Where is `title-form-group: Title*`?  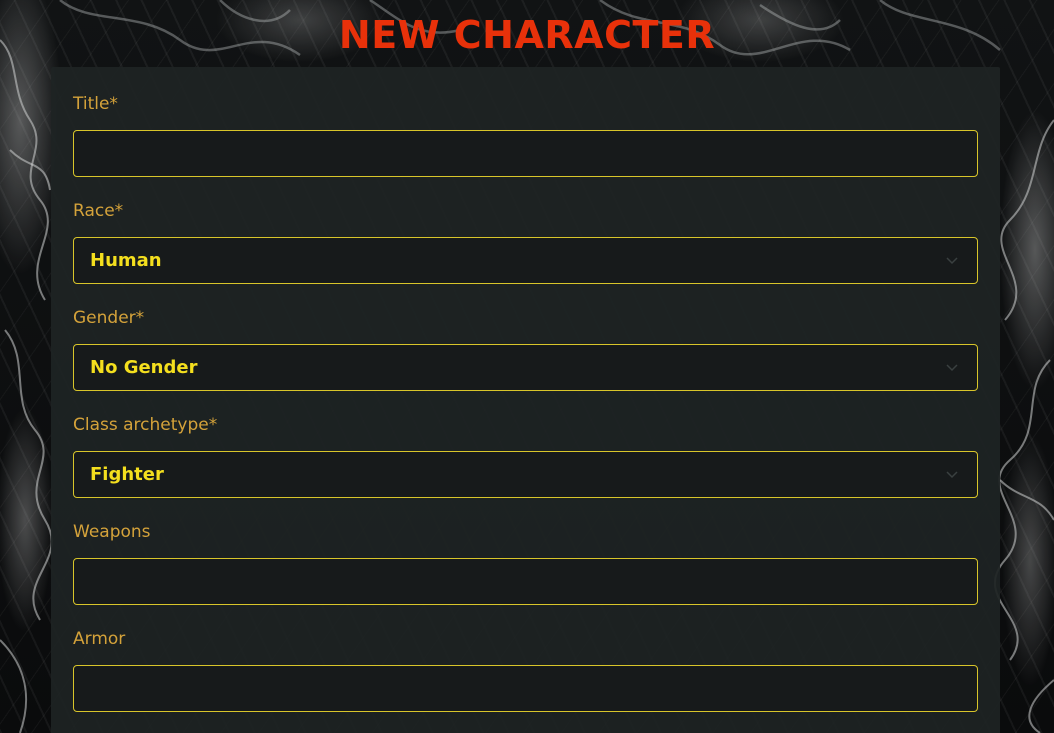 title-form-group: Title* is located at coordinates (525, 134).